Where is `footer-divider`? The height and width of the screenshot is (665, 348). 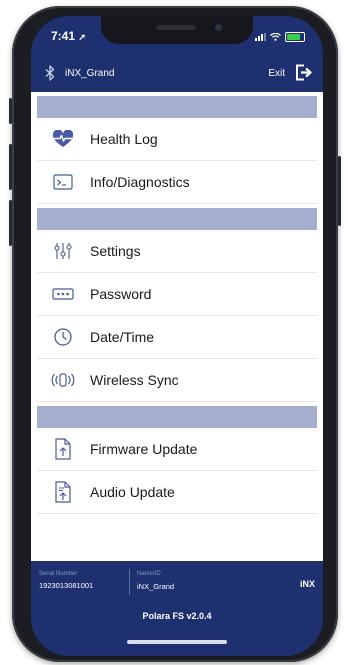 footer-divider is located at coordinates (129, 582).